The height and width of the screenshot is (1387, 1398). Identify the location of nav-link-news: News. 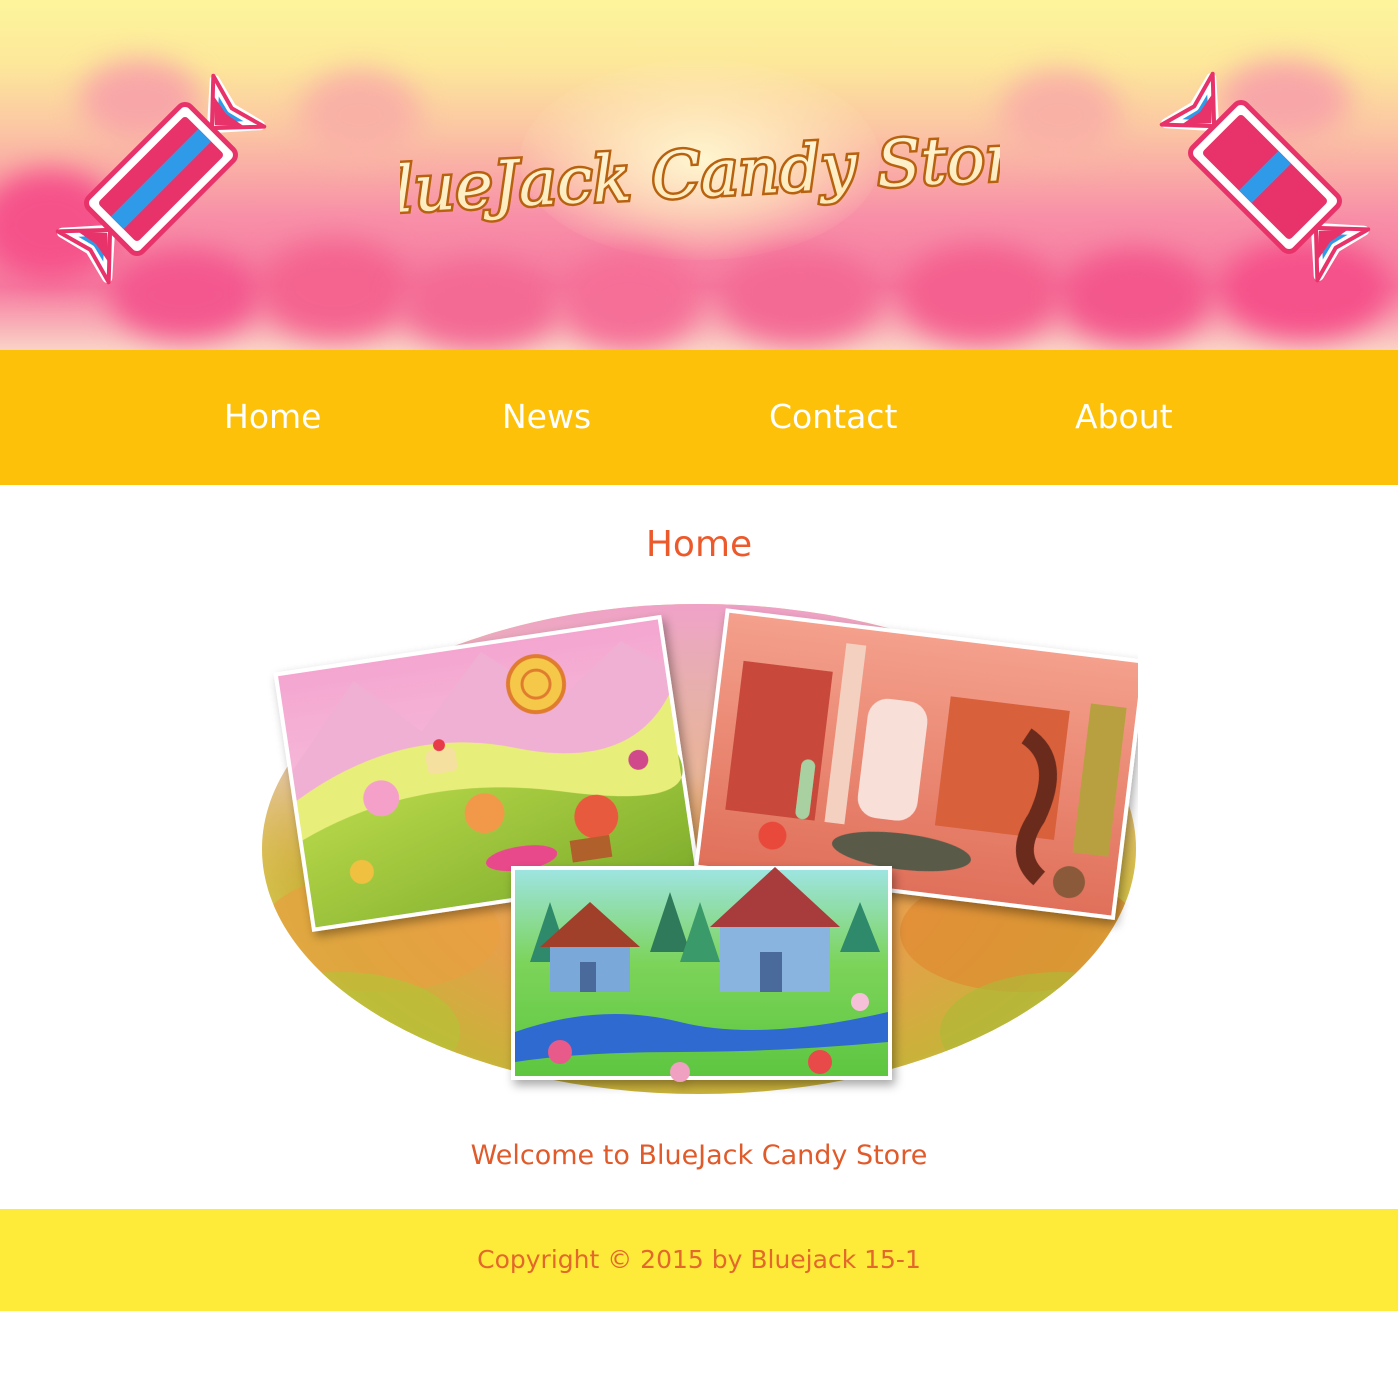
(546, 417).